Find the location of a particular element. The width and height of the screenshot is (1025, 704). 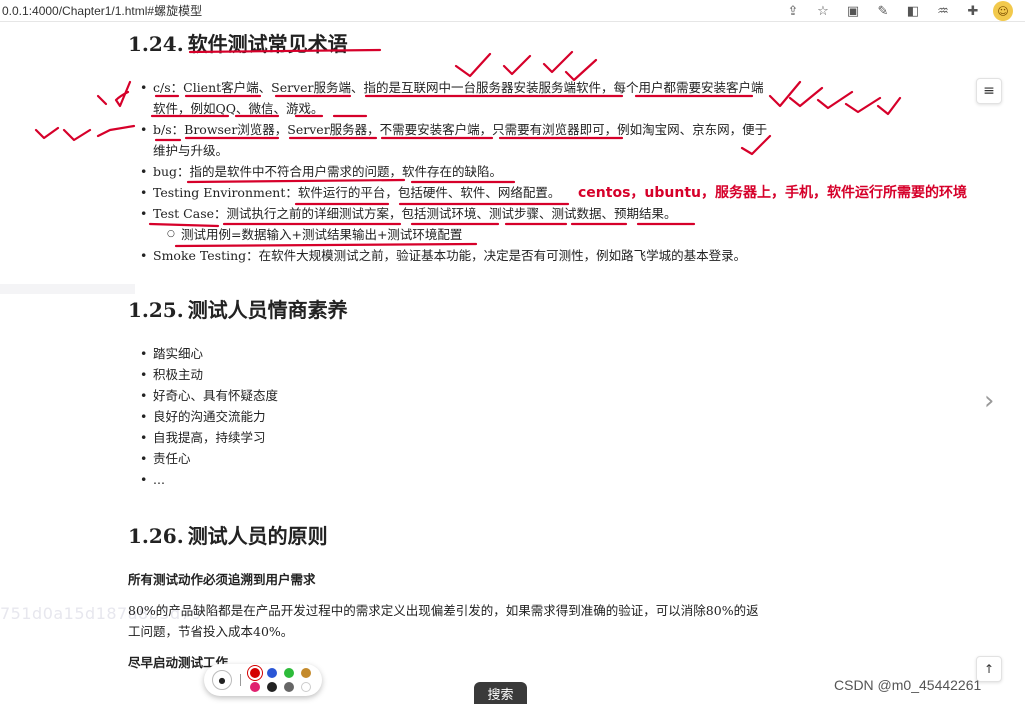

list-item: bug：指的是软件中不符合用户需求的问题，软件存在的缺陷。 is located at coordinates (454, 171).